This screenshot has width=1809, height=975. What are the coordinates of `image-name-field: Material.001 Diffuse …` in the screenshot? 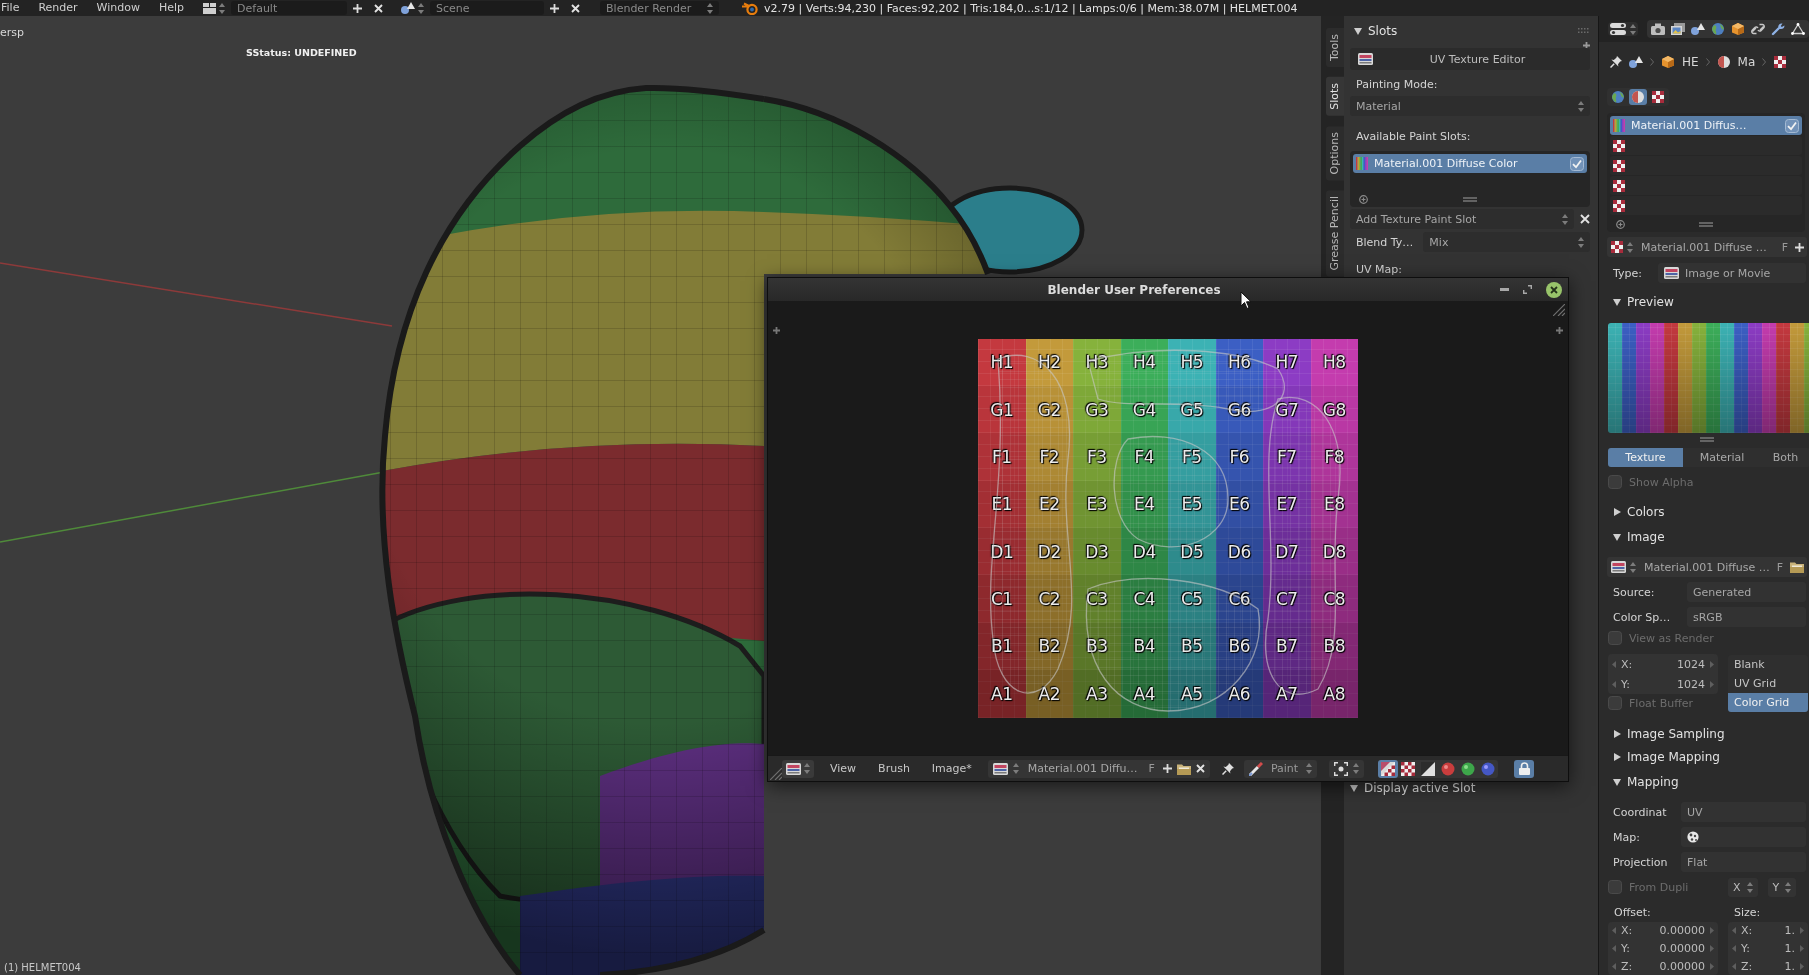 It's located at (1705, 567).